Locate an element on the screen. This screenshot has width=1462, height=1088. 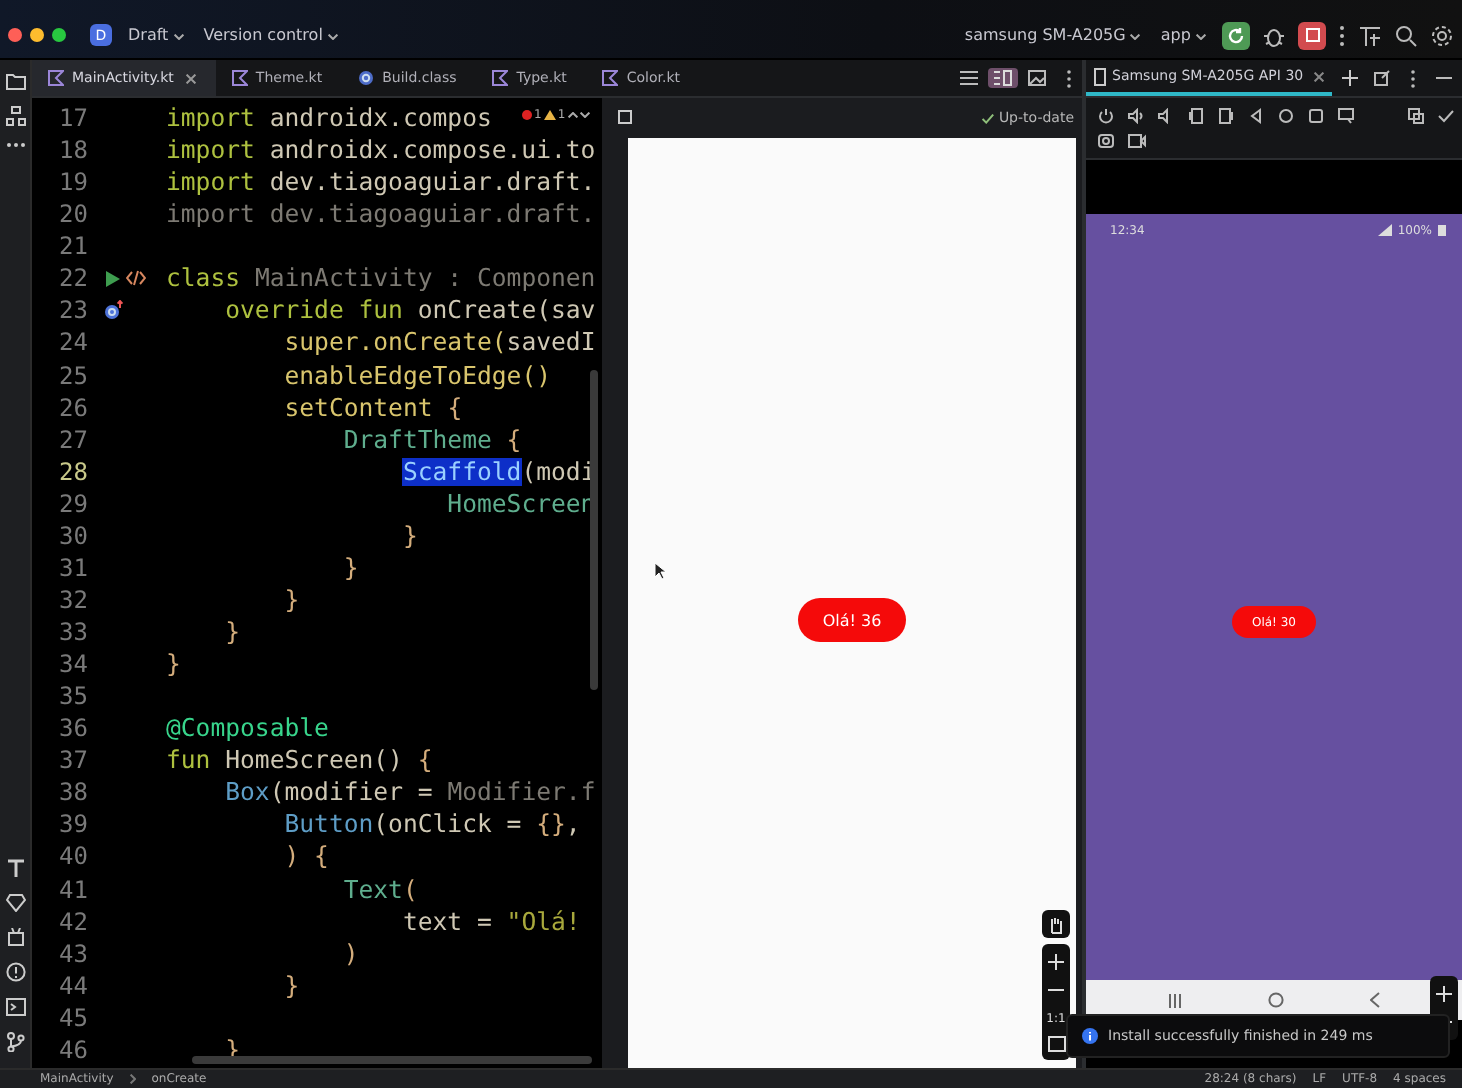
settings-icon is located at coordinates (1442, 35).